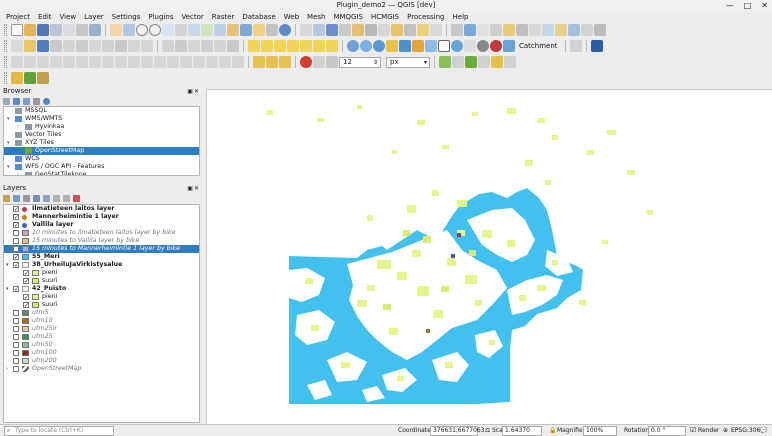 This screenshot has height=436, width=772. I want to click on plugin-cloud-icon, so click(431, 46).